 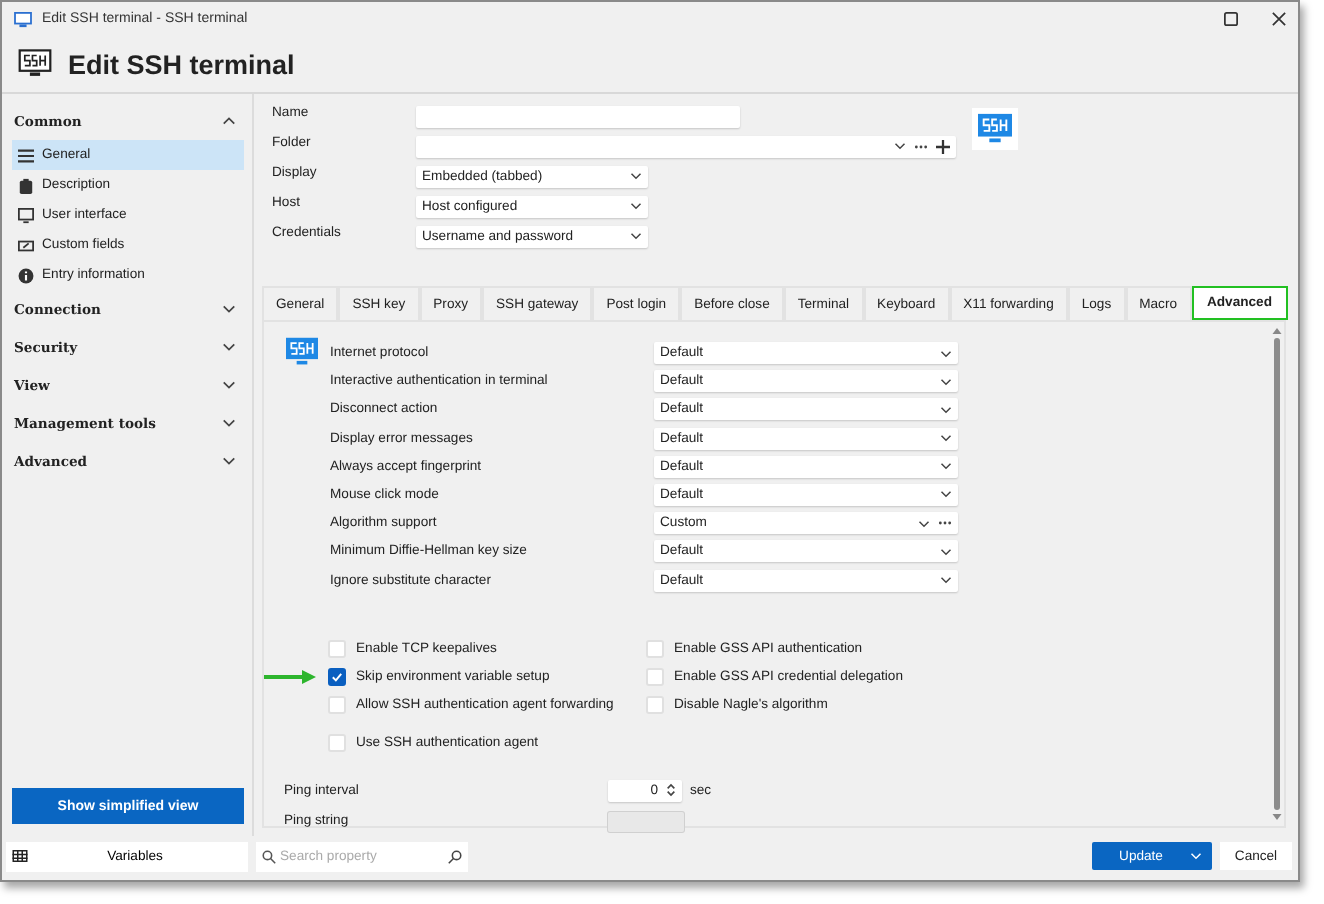 What do you see at coordinates (943, 146) in the screenshot?
I see `plus-icon` at bounding box center [943, 146].